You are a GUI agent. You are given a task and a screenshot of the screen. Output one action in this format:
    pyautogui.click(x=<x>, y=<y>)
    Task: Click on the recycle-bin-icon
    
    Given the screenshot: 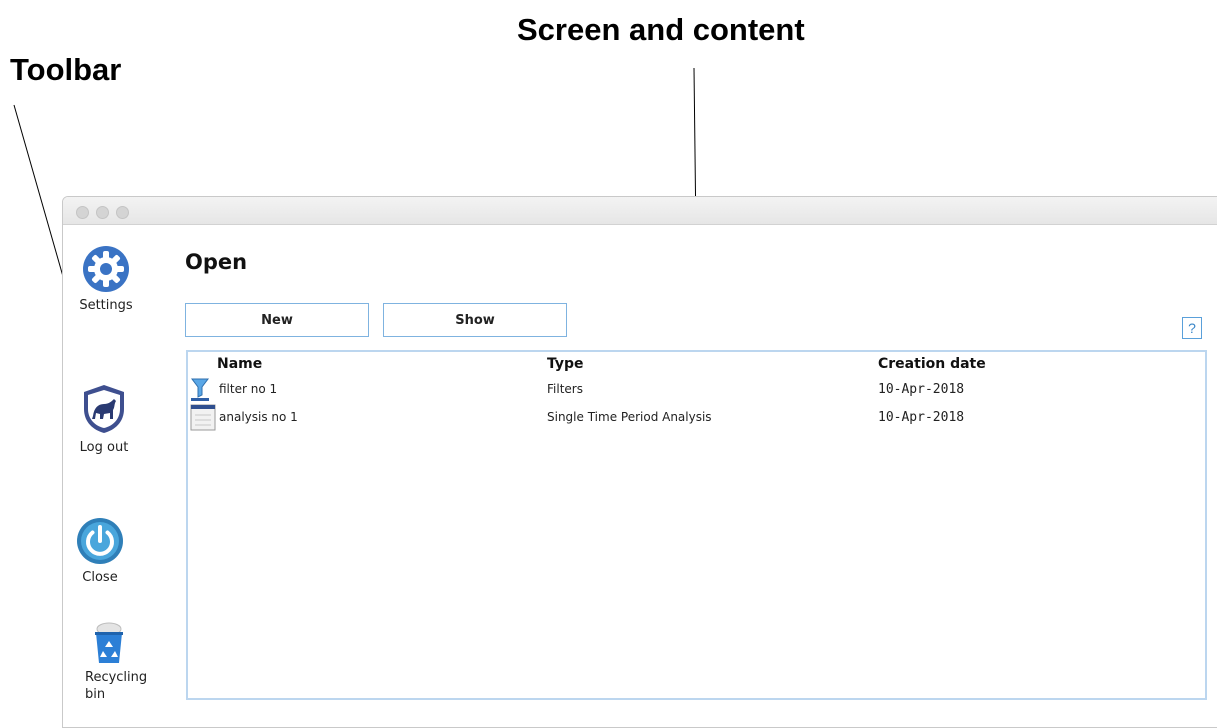 What is the action you would take?
    pyautogui.click(x=109, y=642)
    